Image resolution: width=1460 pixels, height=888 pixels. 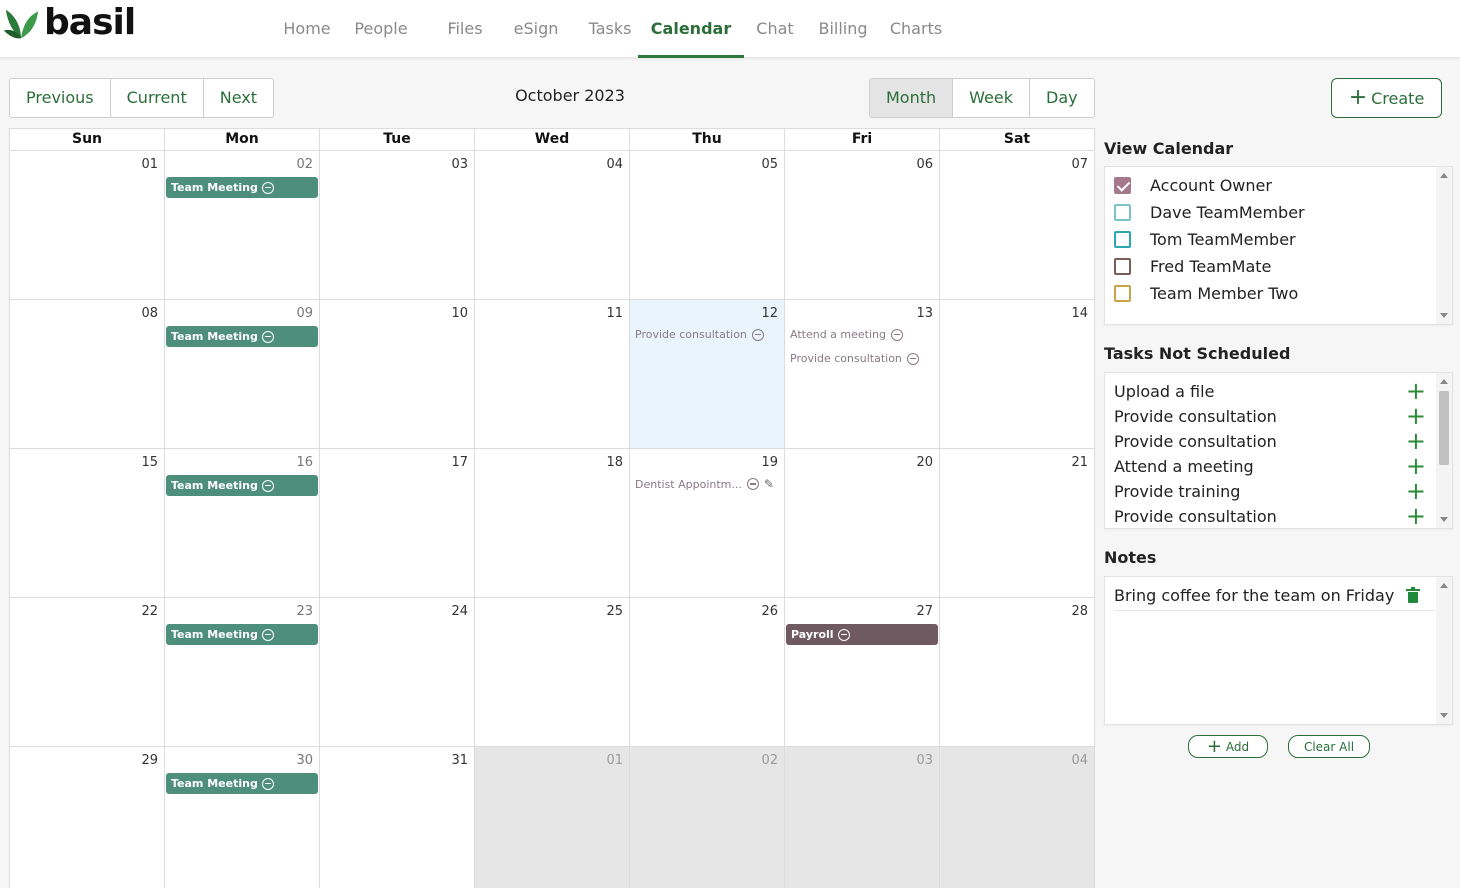 What do you see at coordinates (862, 523) in the screenshot?
I see `calendar-day: 20` at bounding box center [862, 523].